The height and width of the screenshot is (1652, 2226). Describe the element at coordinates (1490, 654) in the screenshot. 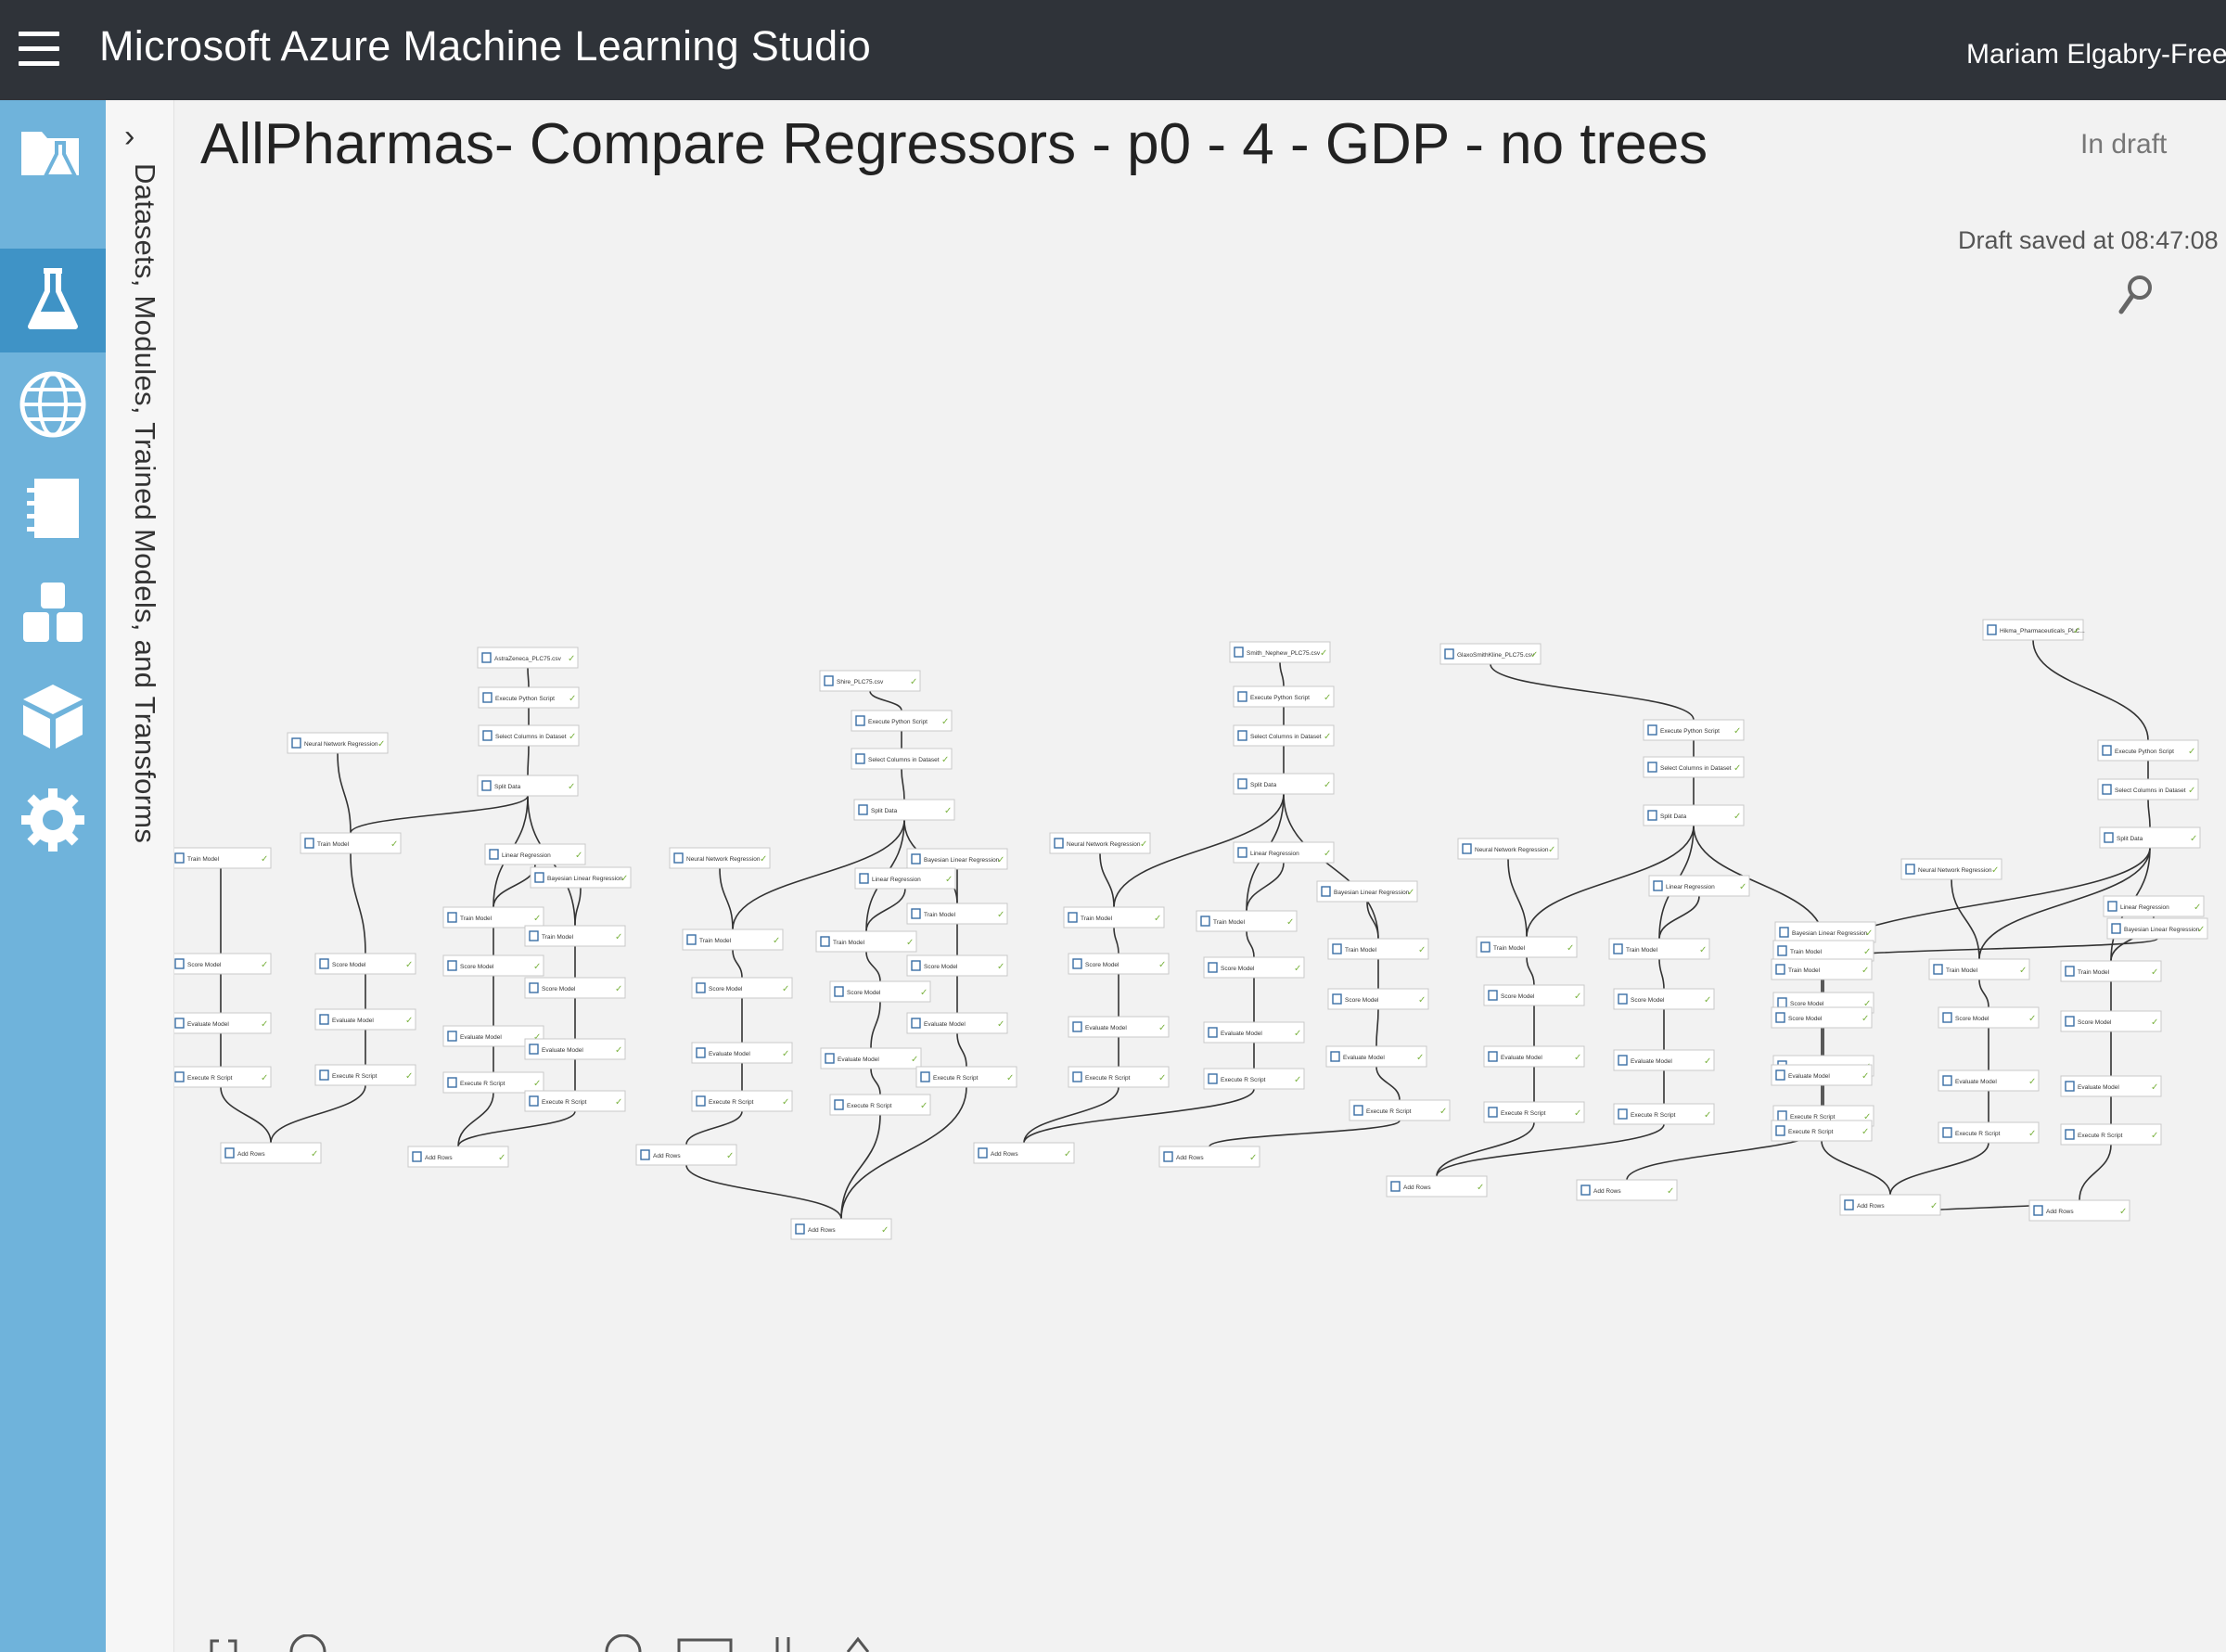

I see `module-node: GlaxoSmithKline_PLC75.csv✓` at that location.